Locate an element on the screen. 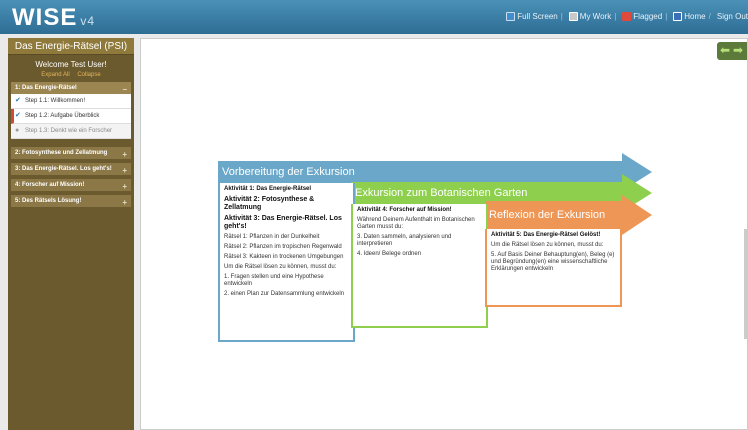 The height and width of the screenshot is (430, 748). box-line: Aktivität 4: Forscher auf Mission! is located at coordinates (404, 210).